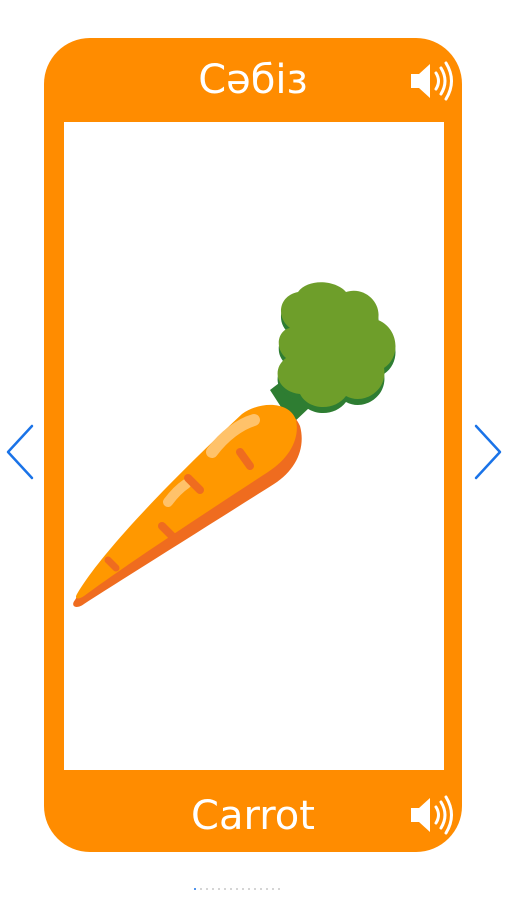 Image resolution: width=506 pixels, height=900 pixels. I want to click on previous-card-button, so click(21, 452).